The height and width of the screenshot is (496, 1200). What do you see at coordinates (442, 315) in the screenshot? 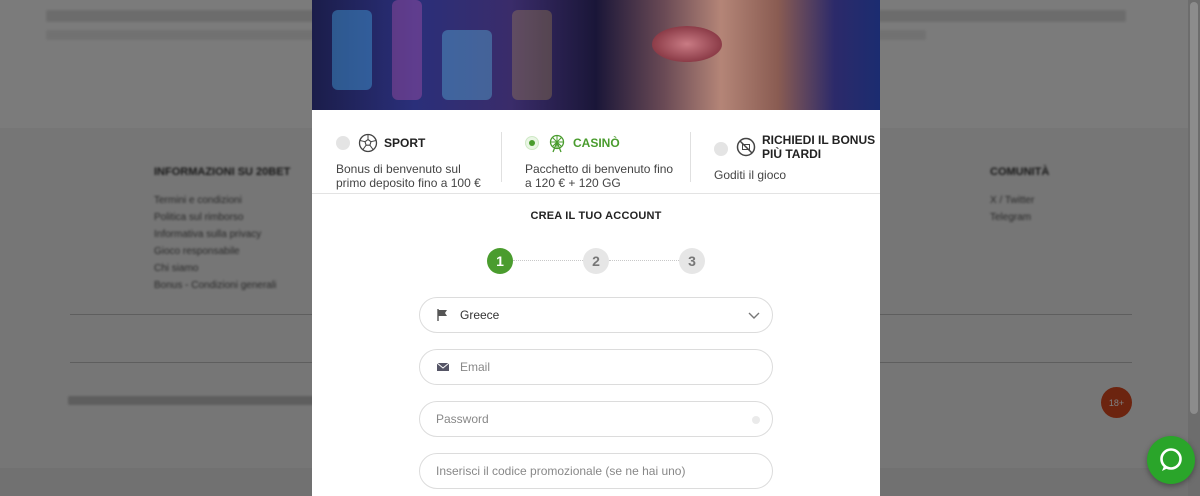
I see `flag-icon` at bounding box center [442, 315].